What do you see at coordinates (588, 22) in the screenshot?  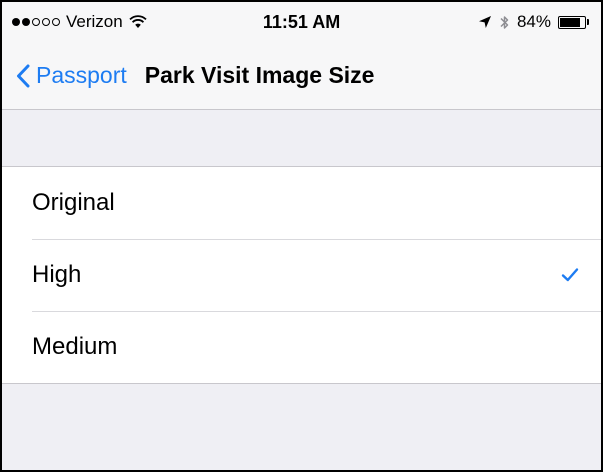 I see `battery-tip` at bounding box center [588, 22].